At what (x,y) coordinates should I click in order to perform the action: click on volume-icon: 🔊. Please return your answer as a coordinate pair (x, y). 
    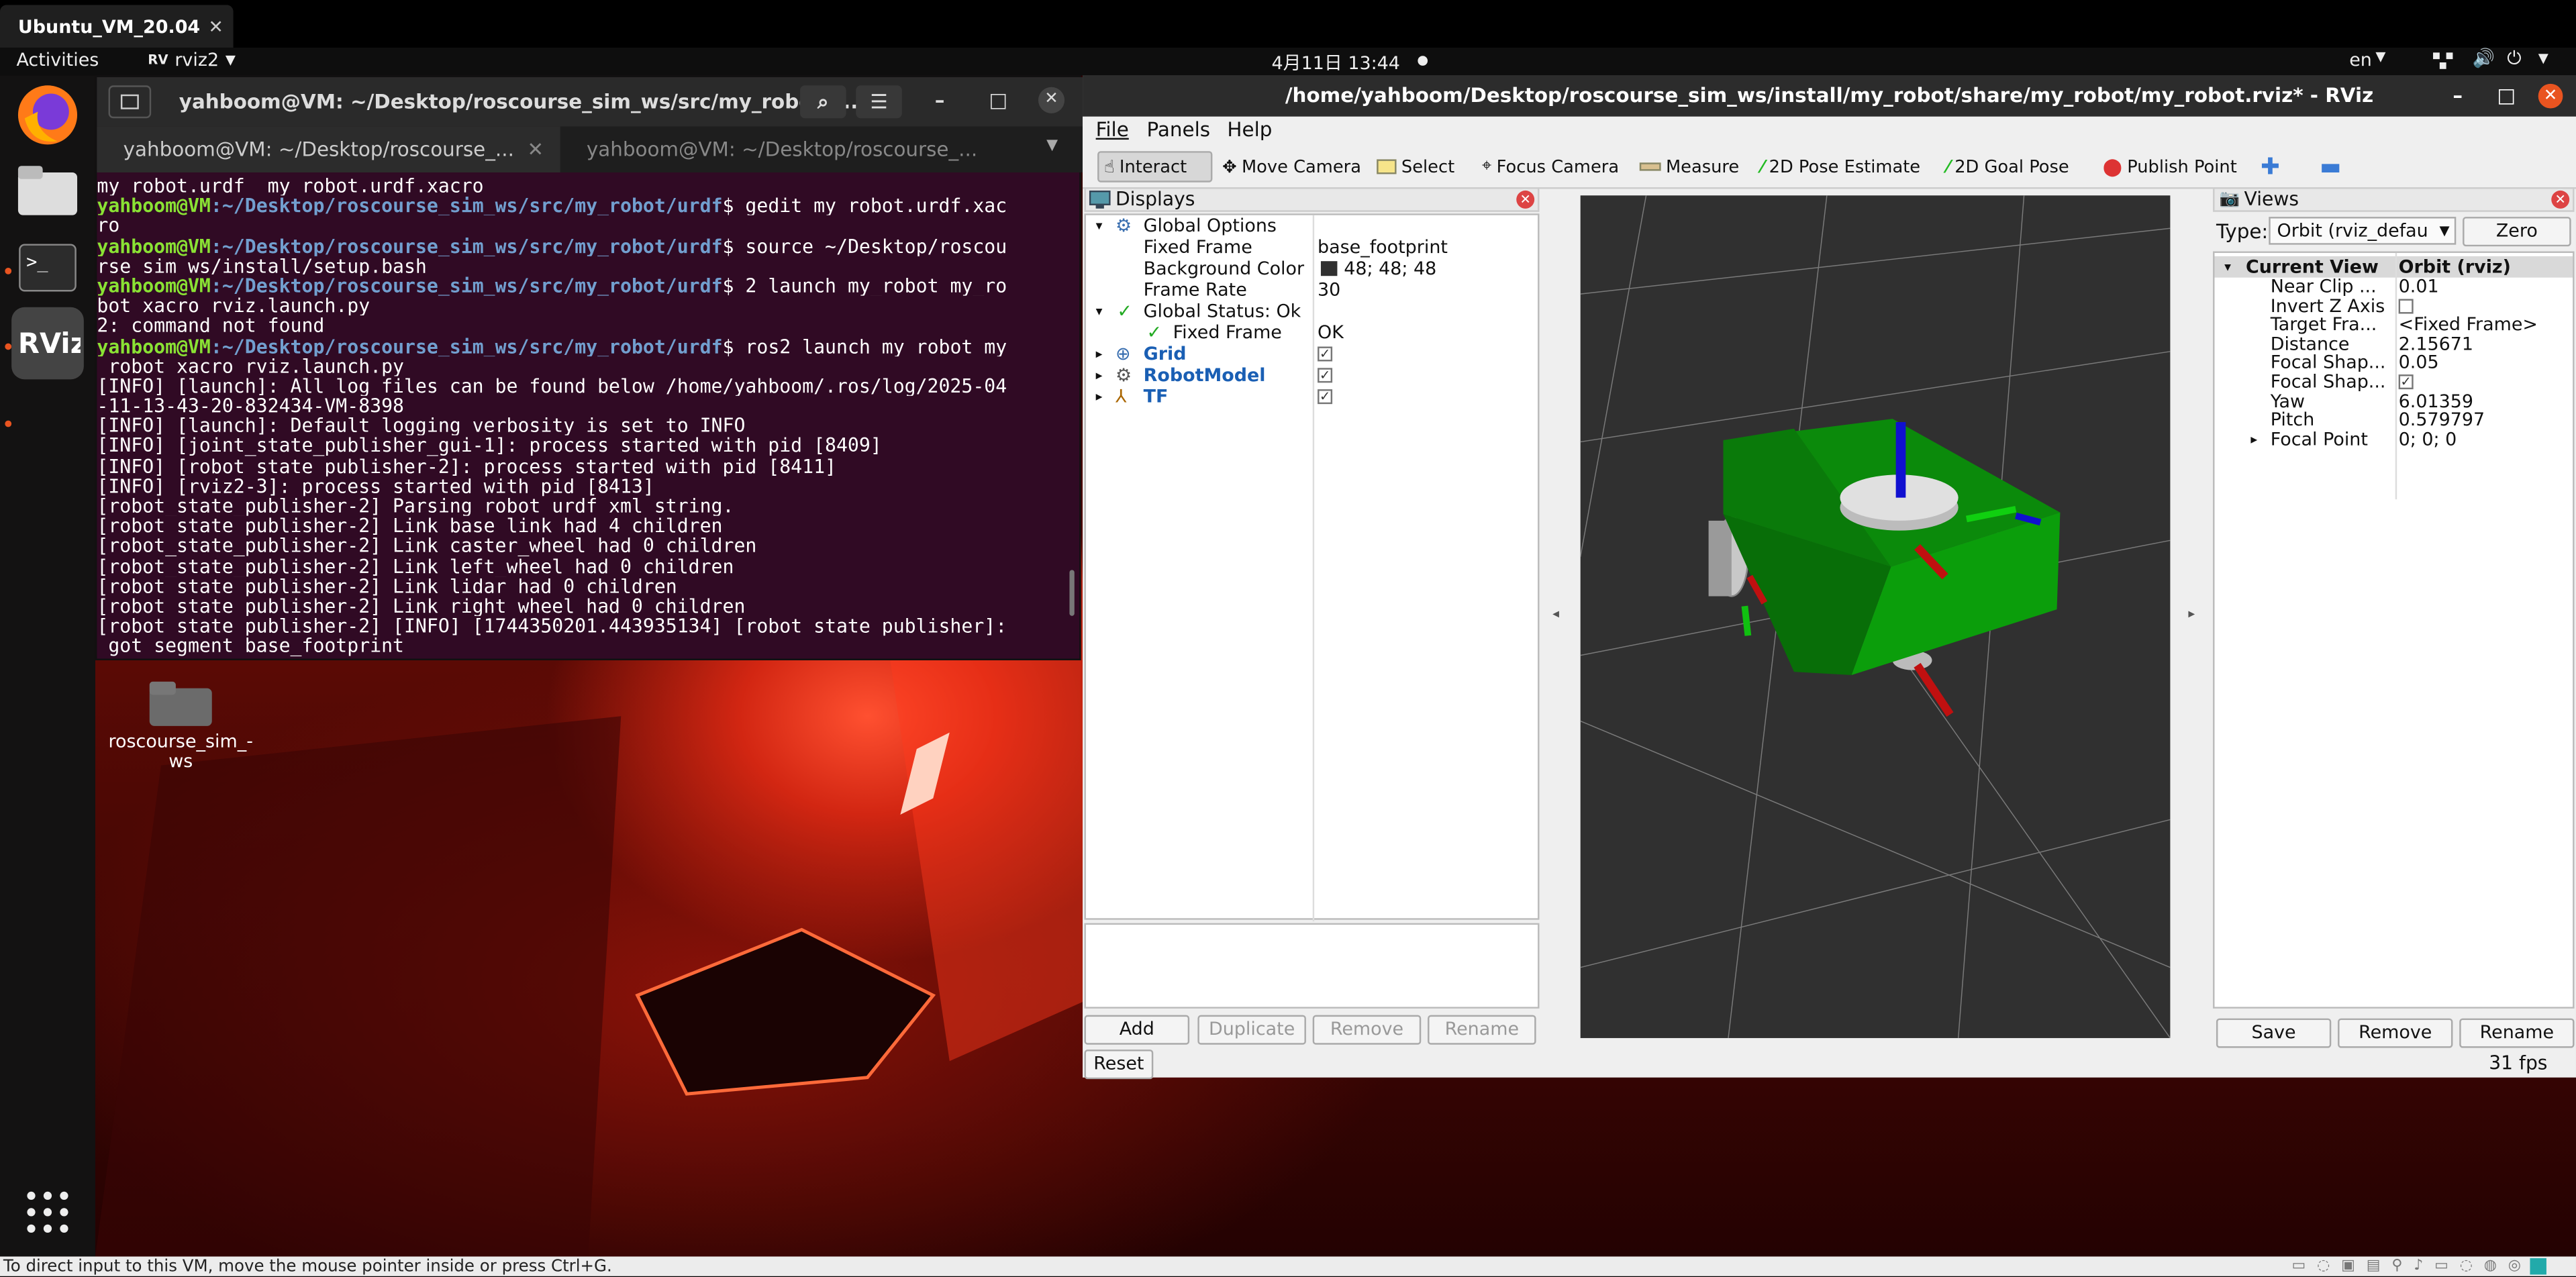
    Looking at the image, I should click on (2484, 58).